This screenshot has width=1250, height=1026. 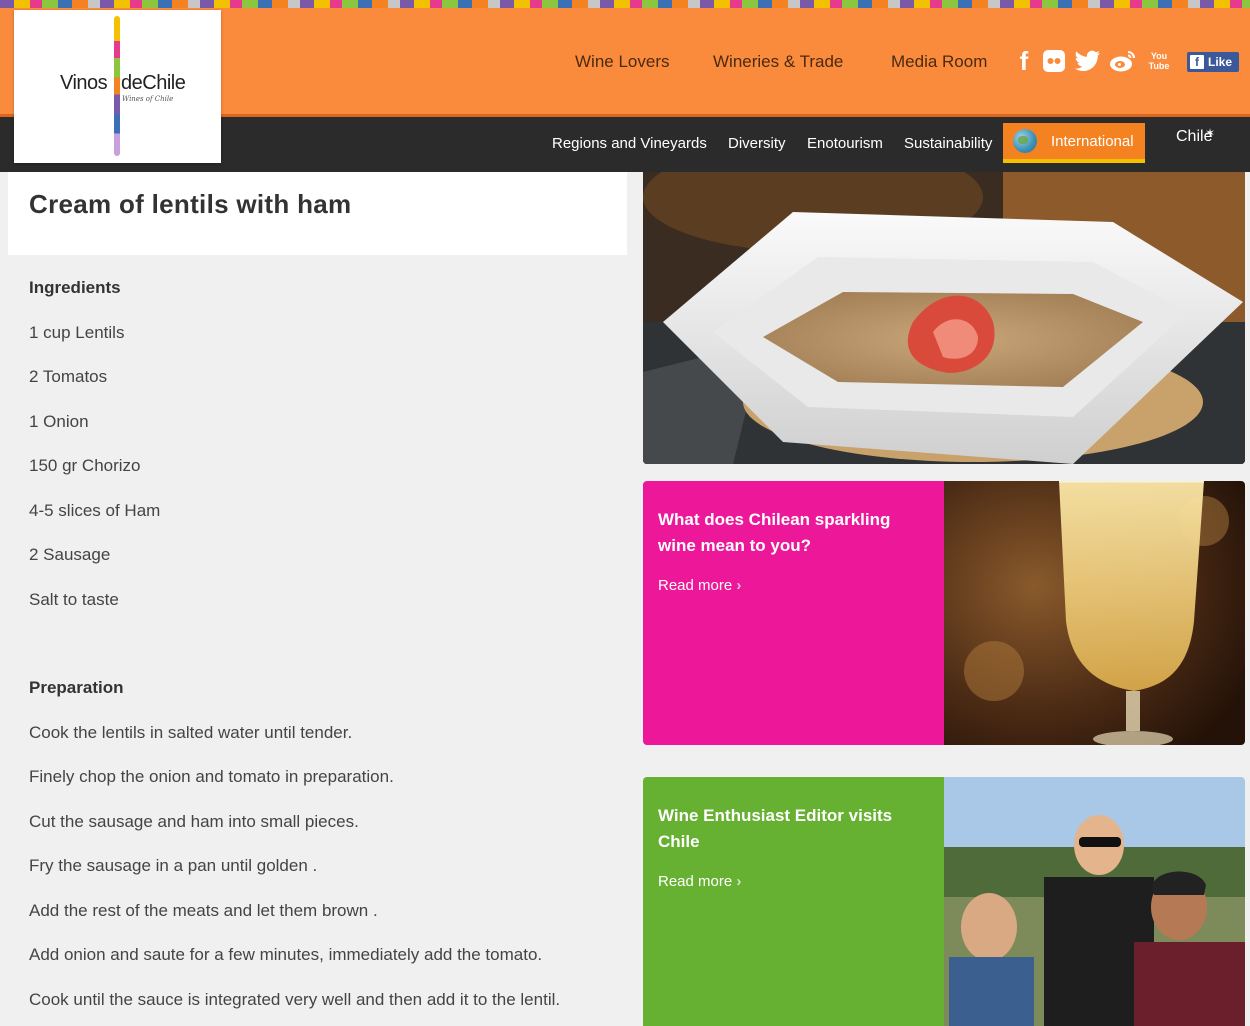 I want to click on chile-star-icon: ✶, so click(x=1210, y=133).